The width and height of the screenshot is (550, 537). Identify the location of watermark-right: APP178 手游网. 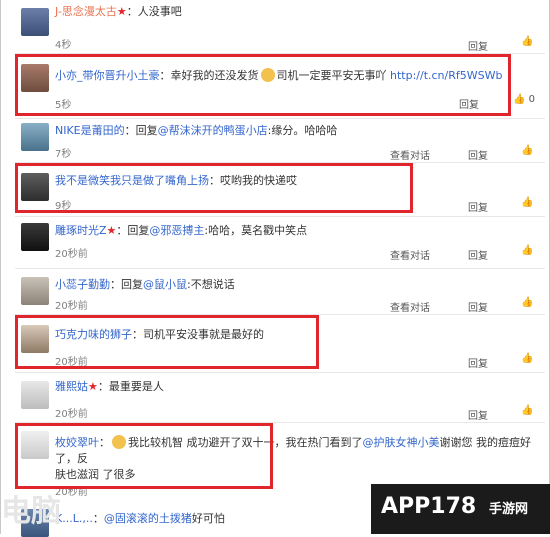
(460, 509).